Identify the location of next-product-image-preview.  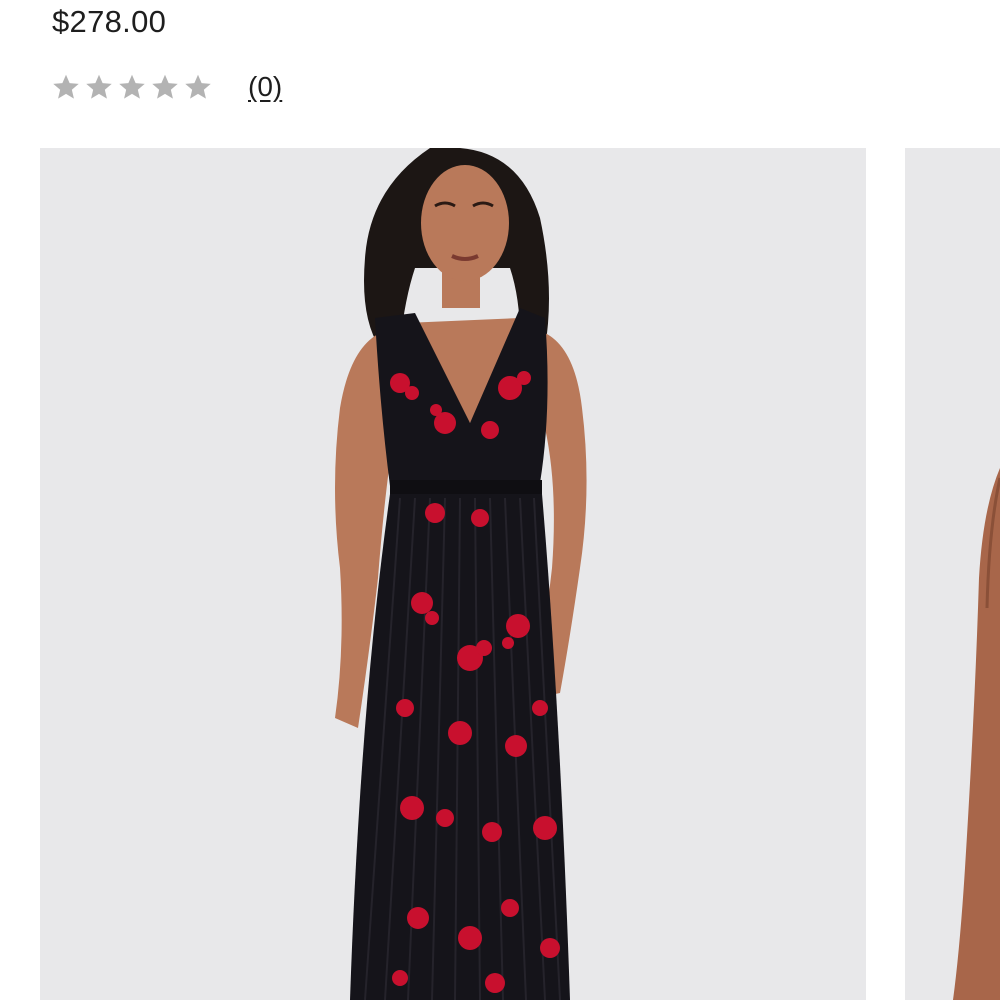
(952, 574).